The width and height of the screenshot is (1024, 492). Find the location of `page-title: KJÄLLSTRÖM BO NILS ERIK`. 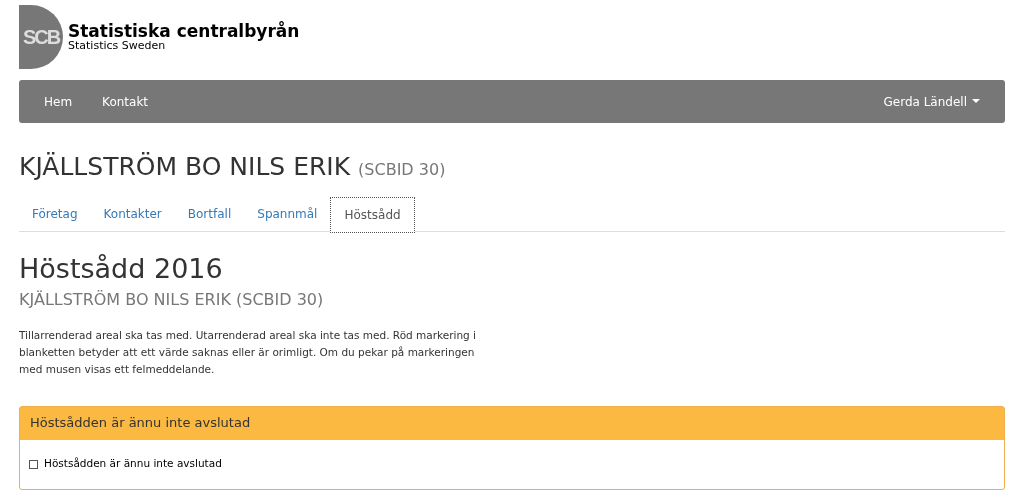

page-title: KJÄLLSTRÖM BO NILS ERIK is located at coordinates (185, 167).